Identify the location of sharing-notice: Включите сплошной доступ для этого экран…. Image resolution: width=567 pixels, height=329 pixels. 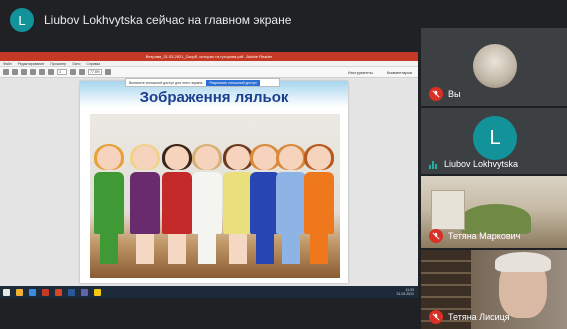
(202, 82).